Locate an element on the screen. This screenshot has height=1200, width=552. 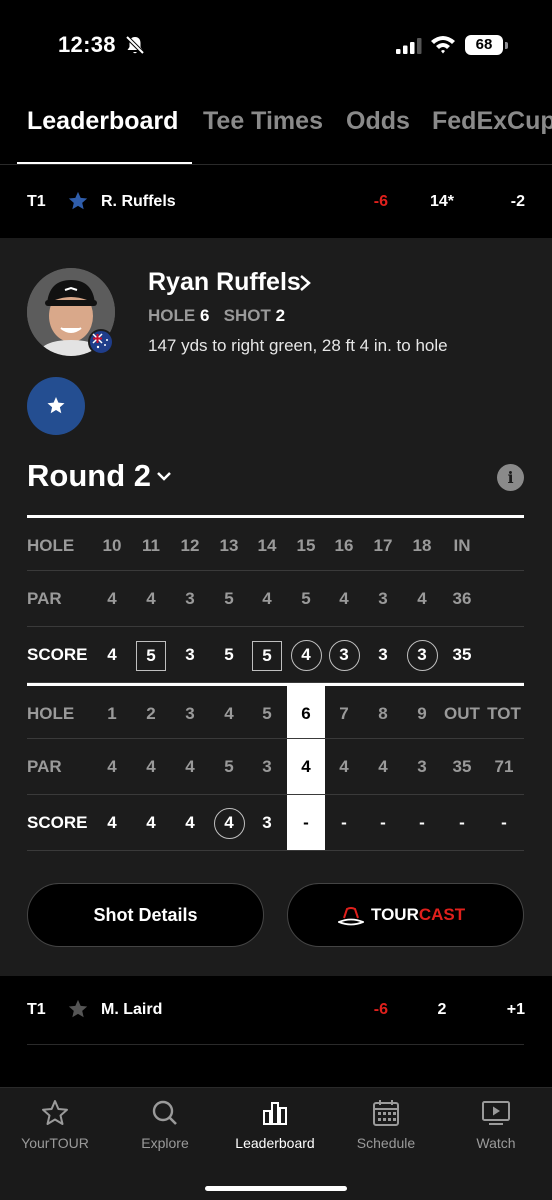
back-nine-hole-row: HOLE 10 11 12 13 14 15 16 17 18 IN is located at coordinates (275, 543).